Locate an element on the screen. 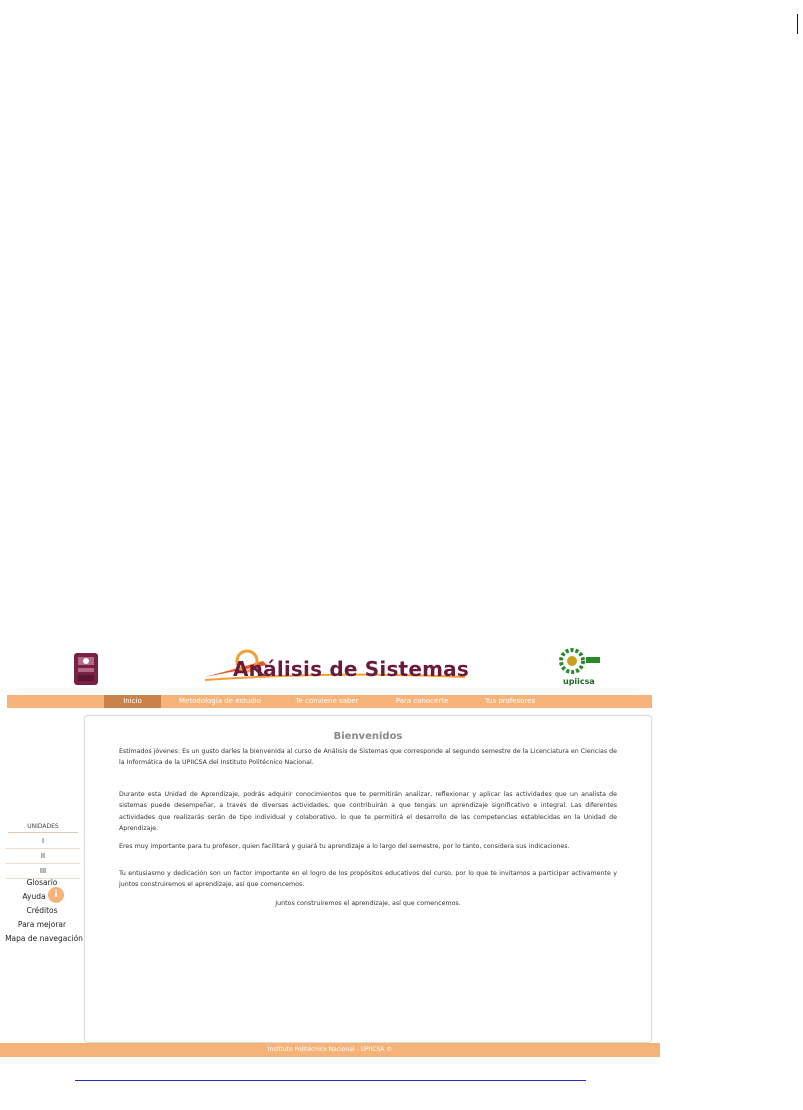 This screenshot has height=1110, width=803. tab-tus-profesores: Tus profesores is located at coordinates (510, 701).